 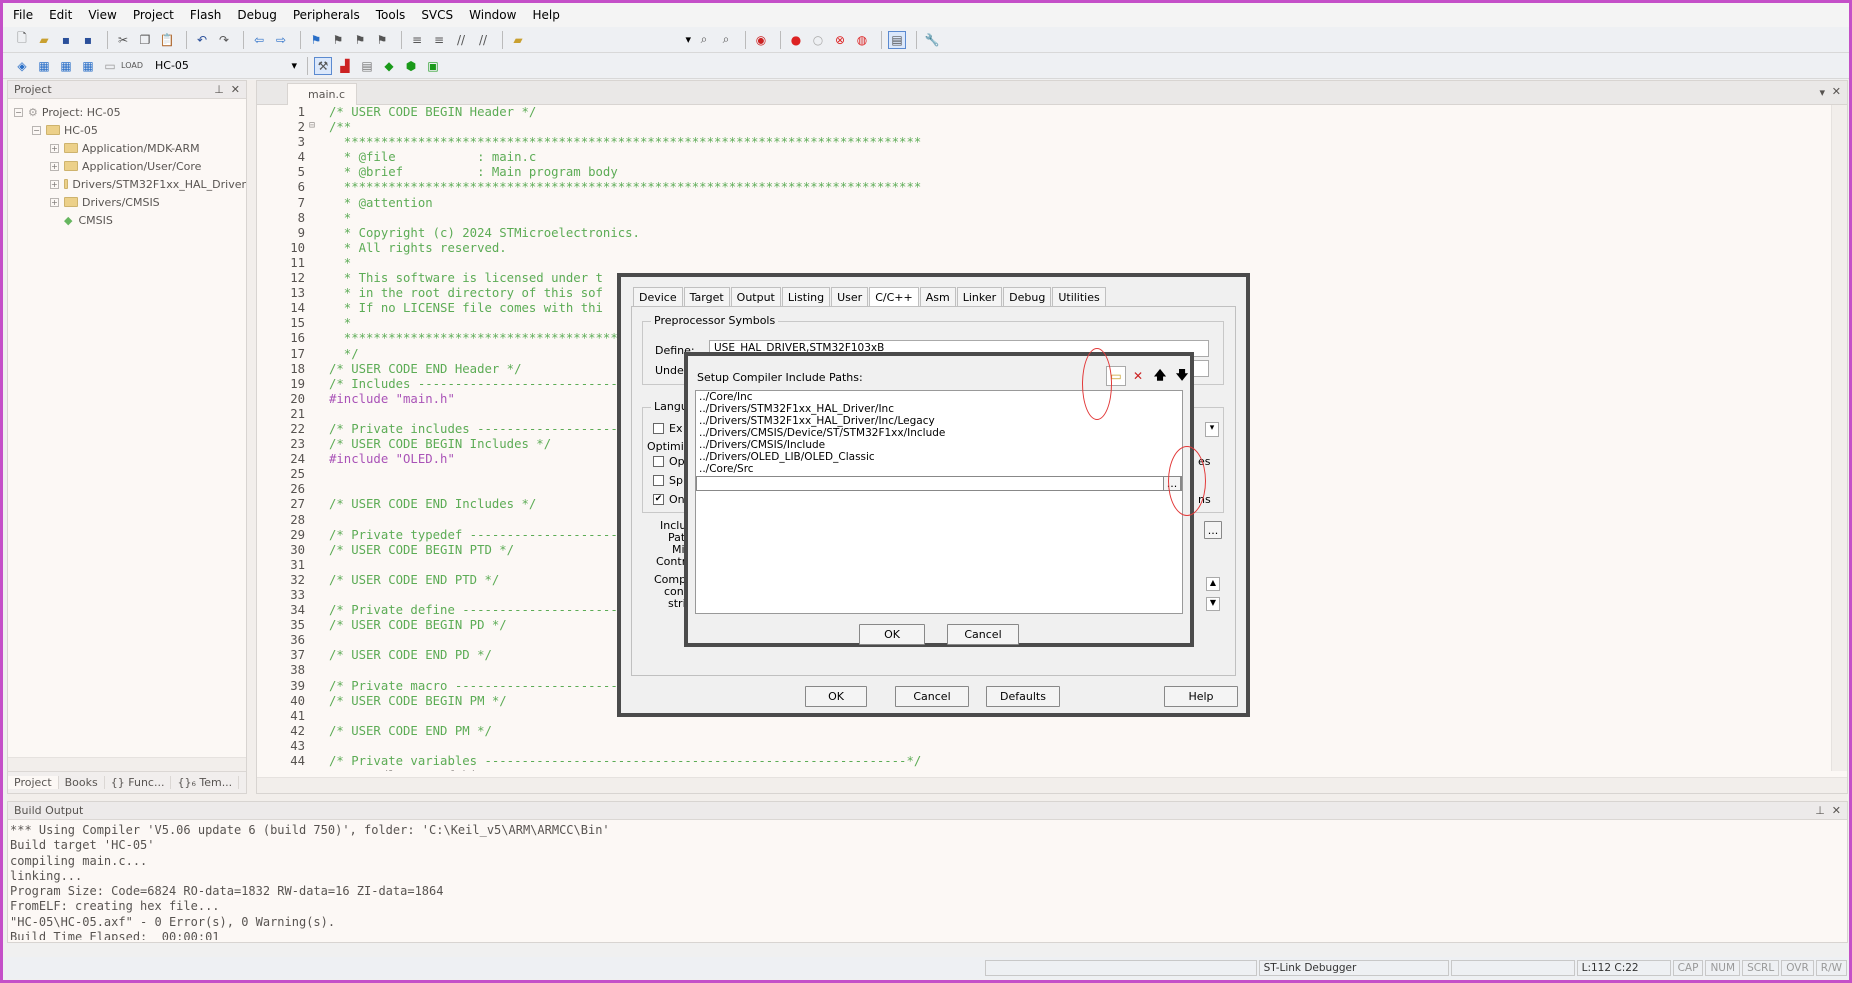 I want to click on bookmark-icon: ⚑, so click(x=316, y=40).